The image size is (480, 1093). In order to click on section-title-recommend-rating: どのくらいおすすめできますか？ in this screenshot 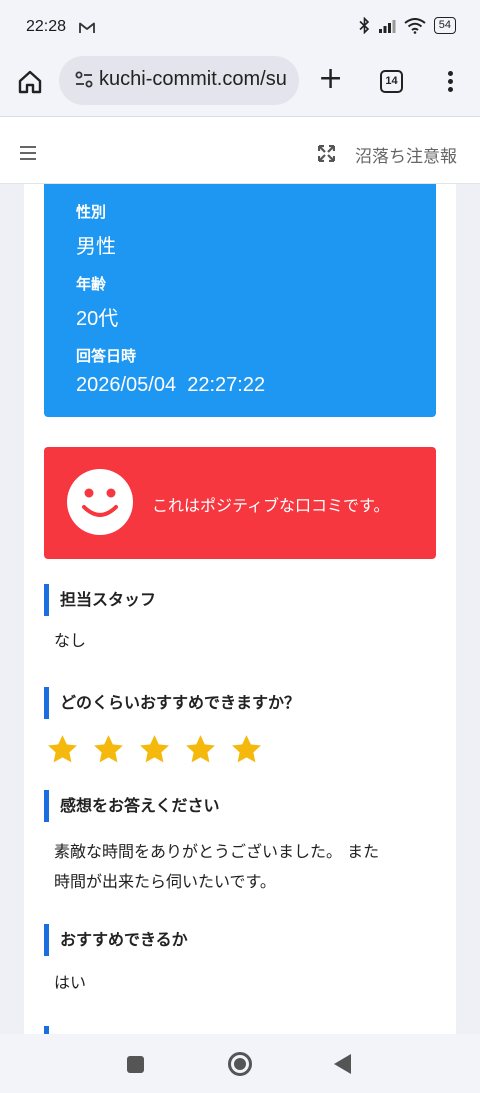, I will do `click(172, 703)`.